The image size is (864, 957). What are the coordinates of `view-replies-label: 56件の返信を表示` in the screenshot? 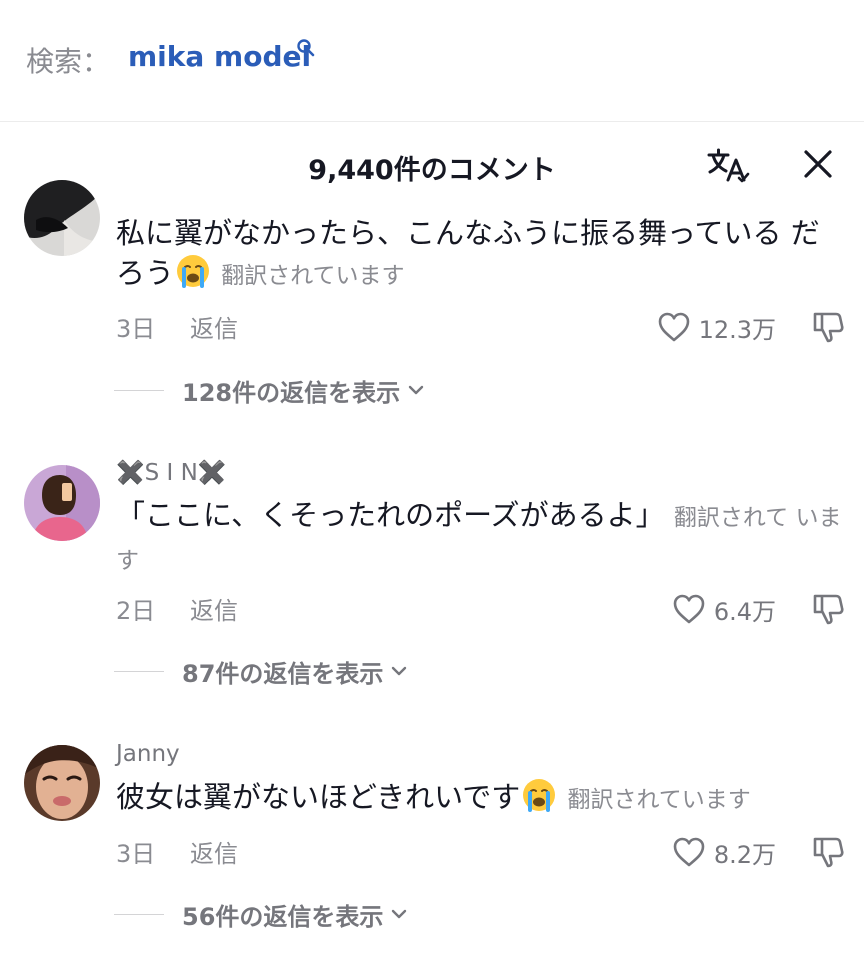 It's located at (283, 916).